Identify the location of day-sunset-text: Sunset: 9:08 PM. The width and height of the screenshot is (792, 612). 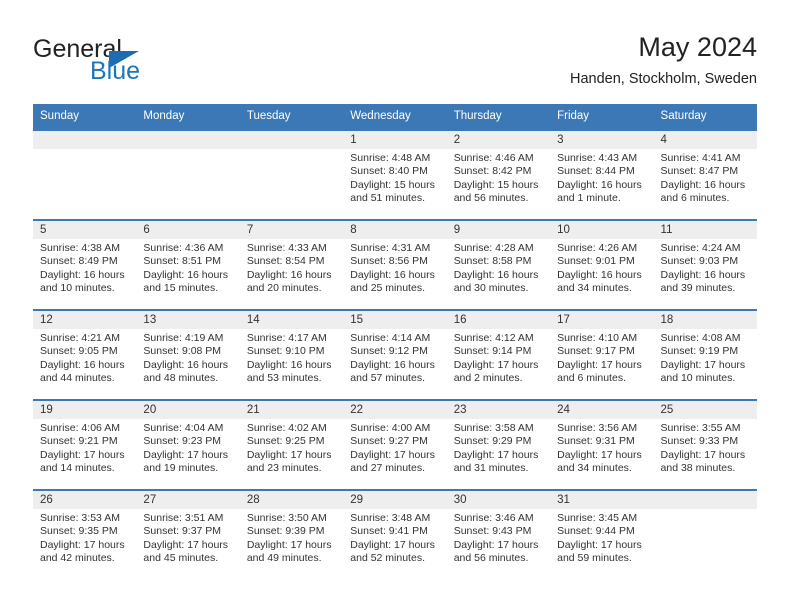
(182, 351).